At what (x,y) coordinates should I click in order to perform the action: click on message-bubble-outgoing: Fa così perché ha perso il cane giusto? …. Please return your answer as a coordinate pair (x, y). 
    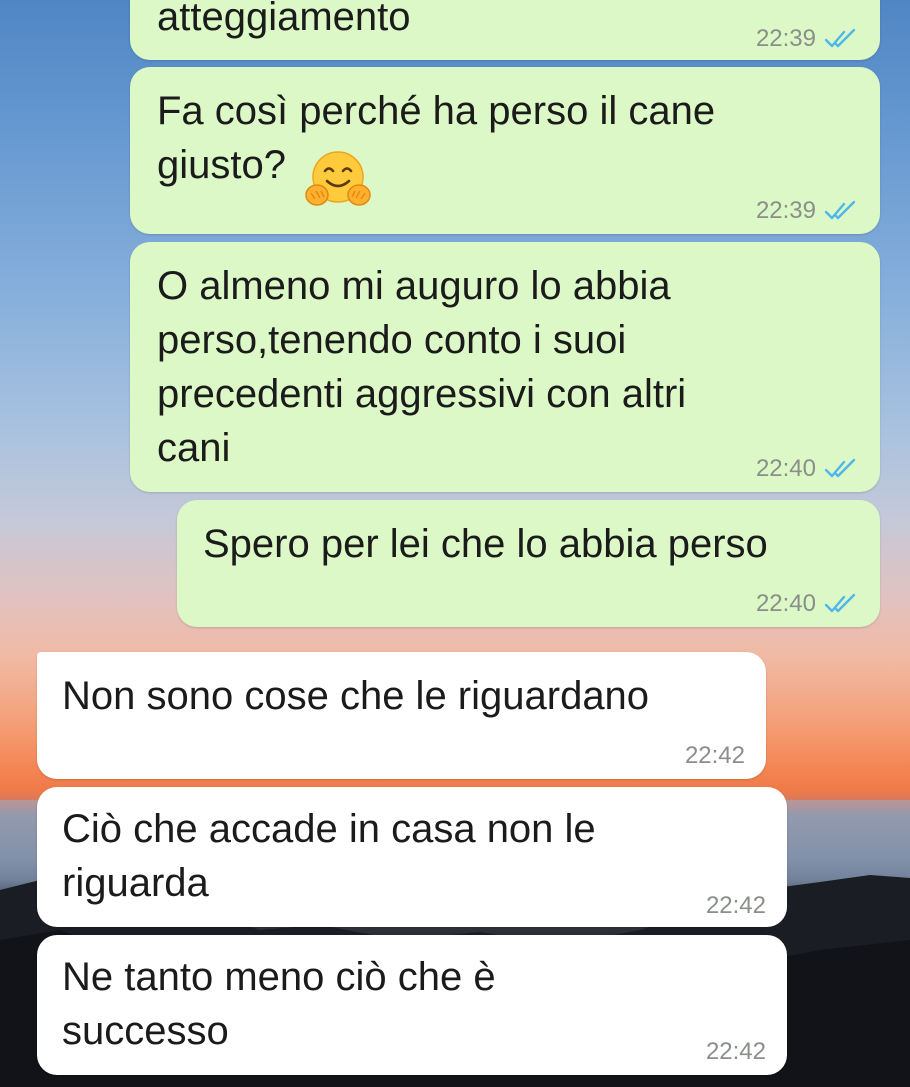
    Looking at the image, I should click on (505, 150).